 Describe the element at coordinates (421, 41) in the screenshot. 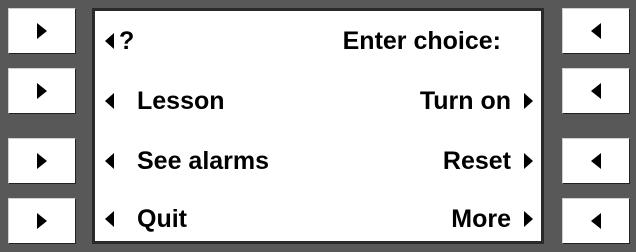

I see `prompt-title: Enter choice:` at that location.